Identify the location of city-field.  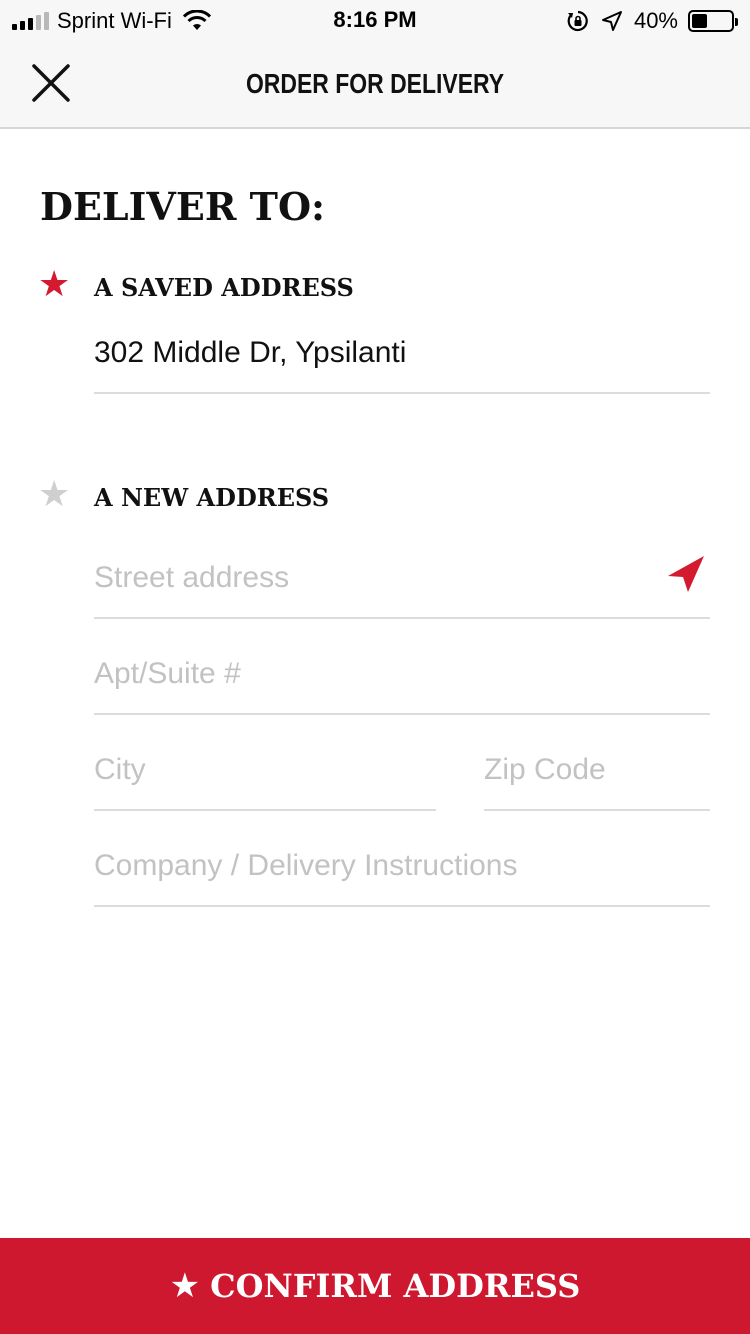
(265, 770).